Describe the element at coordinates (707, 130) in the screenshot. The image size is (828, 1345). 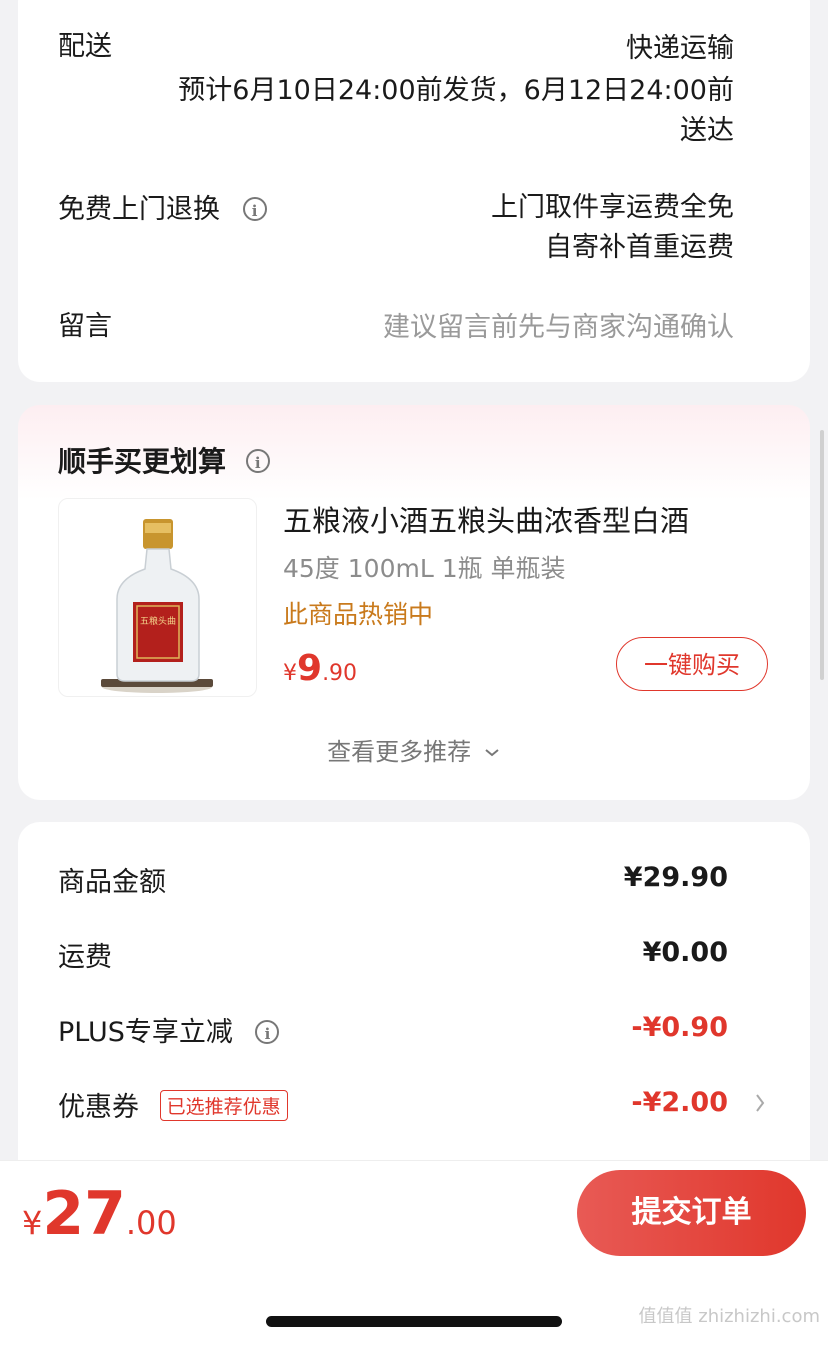
I see `delivery-estimate-line2: 送达` at that location.